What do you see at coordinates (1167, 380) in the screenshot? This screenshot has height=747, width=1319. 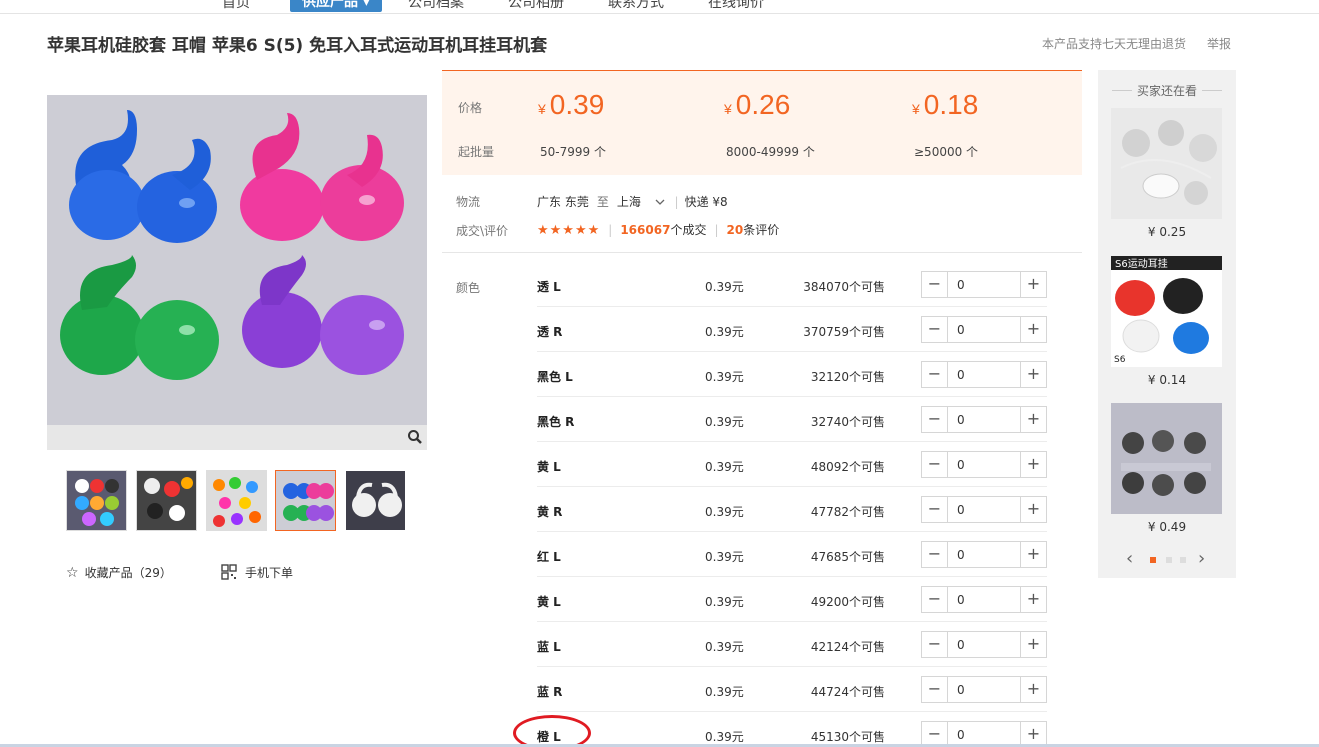 I see `related-product-price: ¥ 0.14` at bounding box center [1167, 380].